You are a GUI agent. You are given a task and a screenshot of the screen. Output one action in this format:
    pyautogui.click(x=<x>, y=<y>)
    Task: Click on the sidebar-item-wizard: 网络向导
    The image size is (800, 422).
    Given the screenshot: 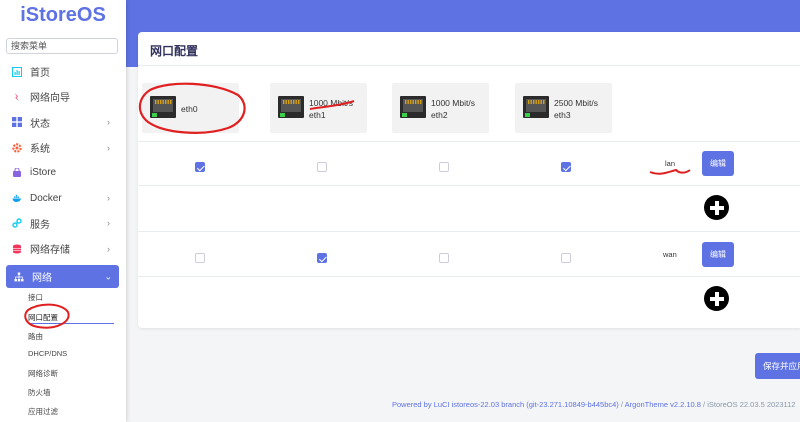 What is the action you would take?
    pyautogui.click(x=63, y=96)
    